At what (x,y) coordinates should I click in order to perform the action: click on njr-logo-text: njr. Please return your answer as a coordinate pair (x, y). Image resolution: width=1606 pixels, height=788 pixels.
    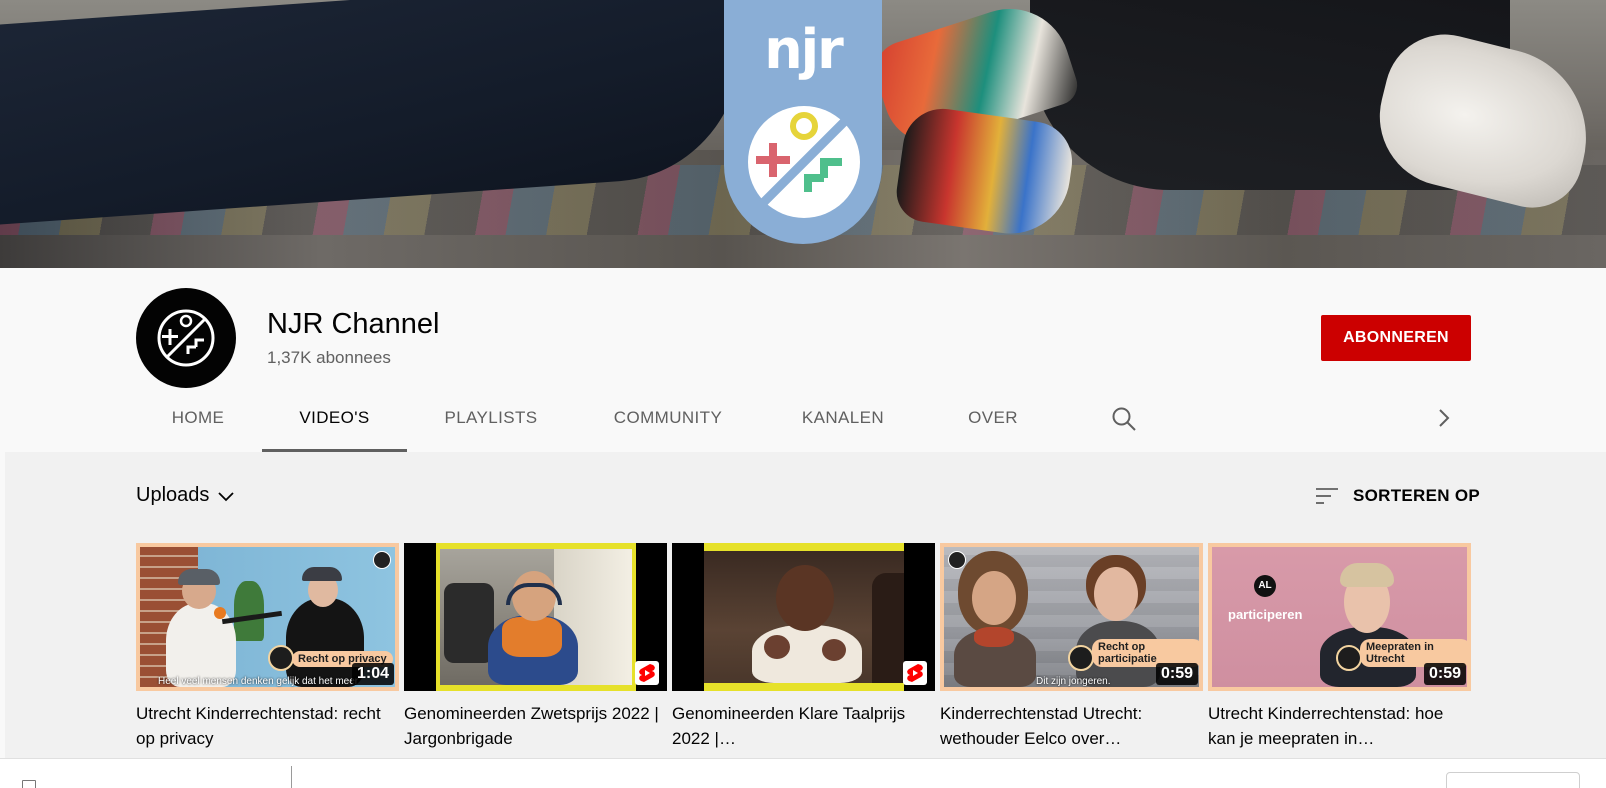
    Looking at the image, I should click on (804, 49).